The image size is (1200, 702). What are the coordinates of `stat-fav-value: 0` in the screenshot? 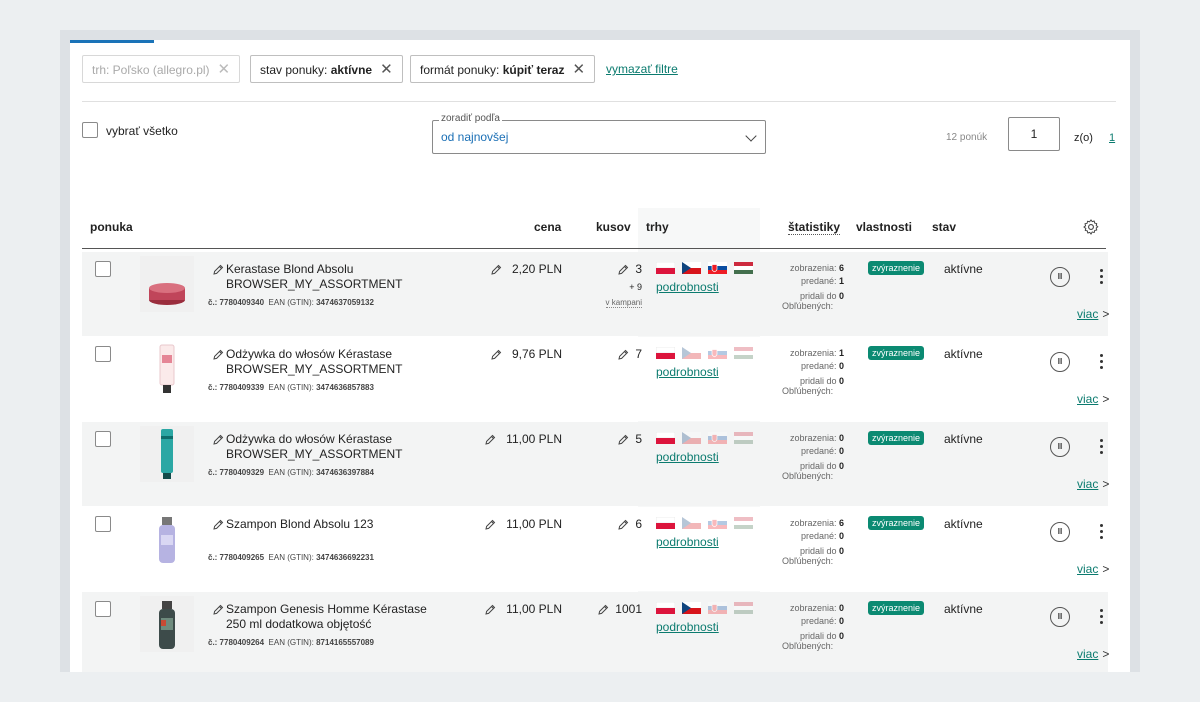 It's located at (841, 381).